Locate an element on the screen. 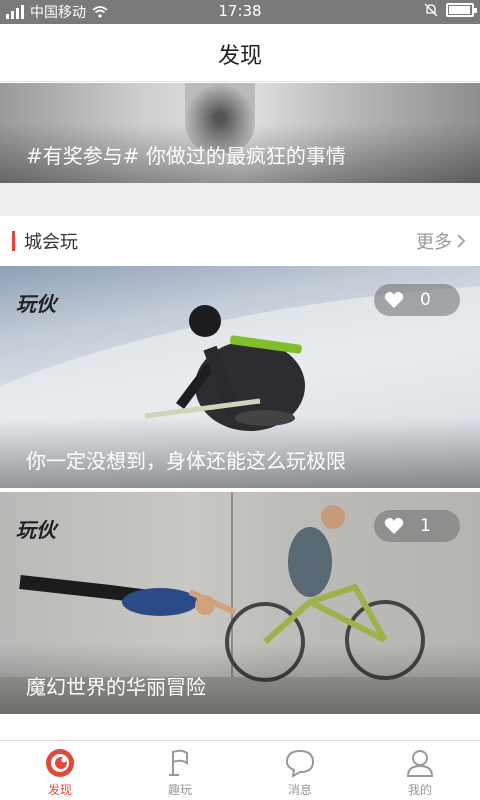 This screenshot has height=800, width=480. tab-profile: 我的 is located at coordinates (420, 770).